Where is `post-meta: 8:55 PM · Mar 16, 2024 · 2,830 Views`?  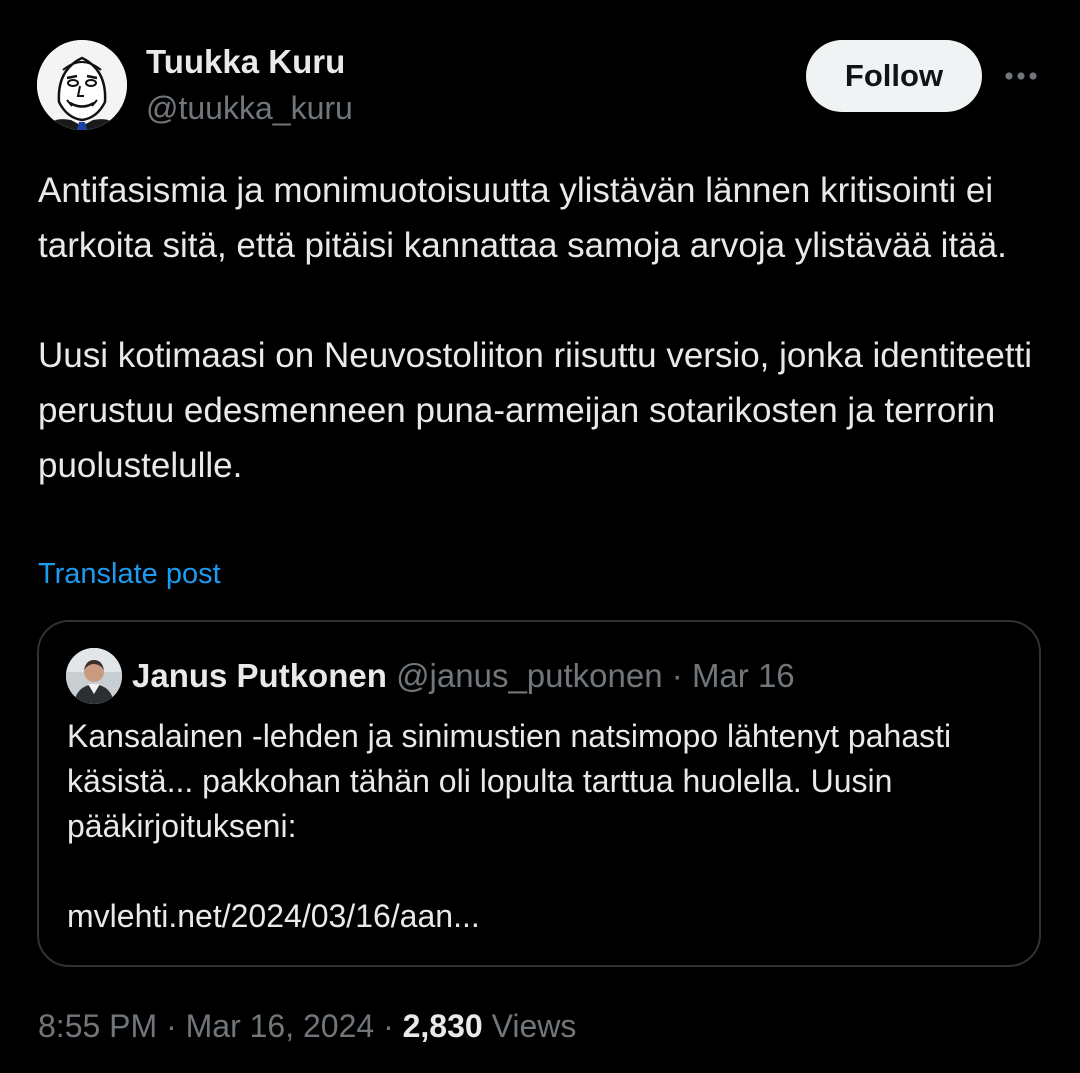
post-meta: 8:55 PM · Mar 16, 2024 · 2,830 Views is located at coordinates (307, 1026).